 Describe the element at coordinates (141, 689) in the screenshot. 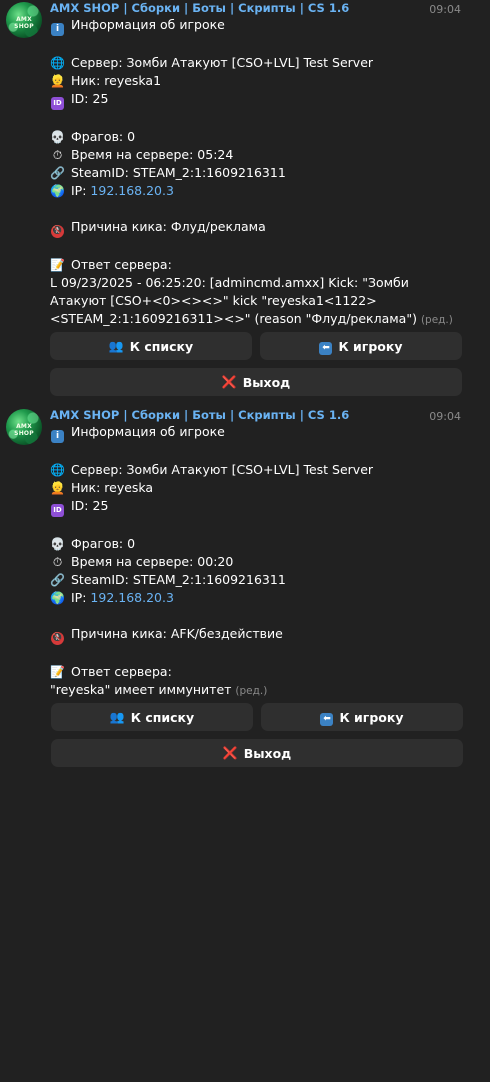

I see `response-text: "reyeska" имеет иммунитет` at that location.